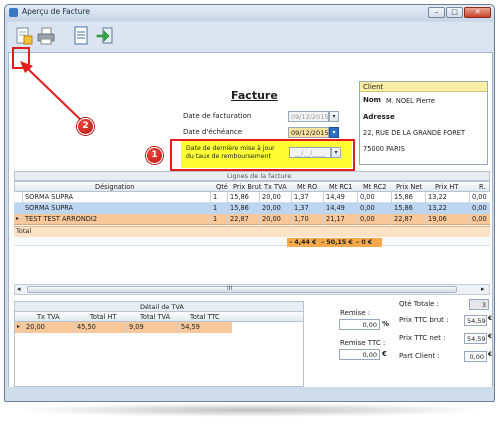  What do you see at coordinates (52, 92) in the screenshot?
I see `annotation-arrow` at bounding box center [52, 92].